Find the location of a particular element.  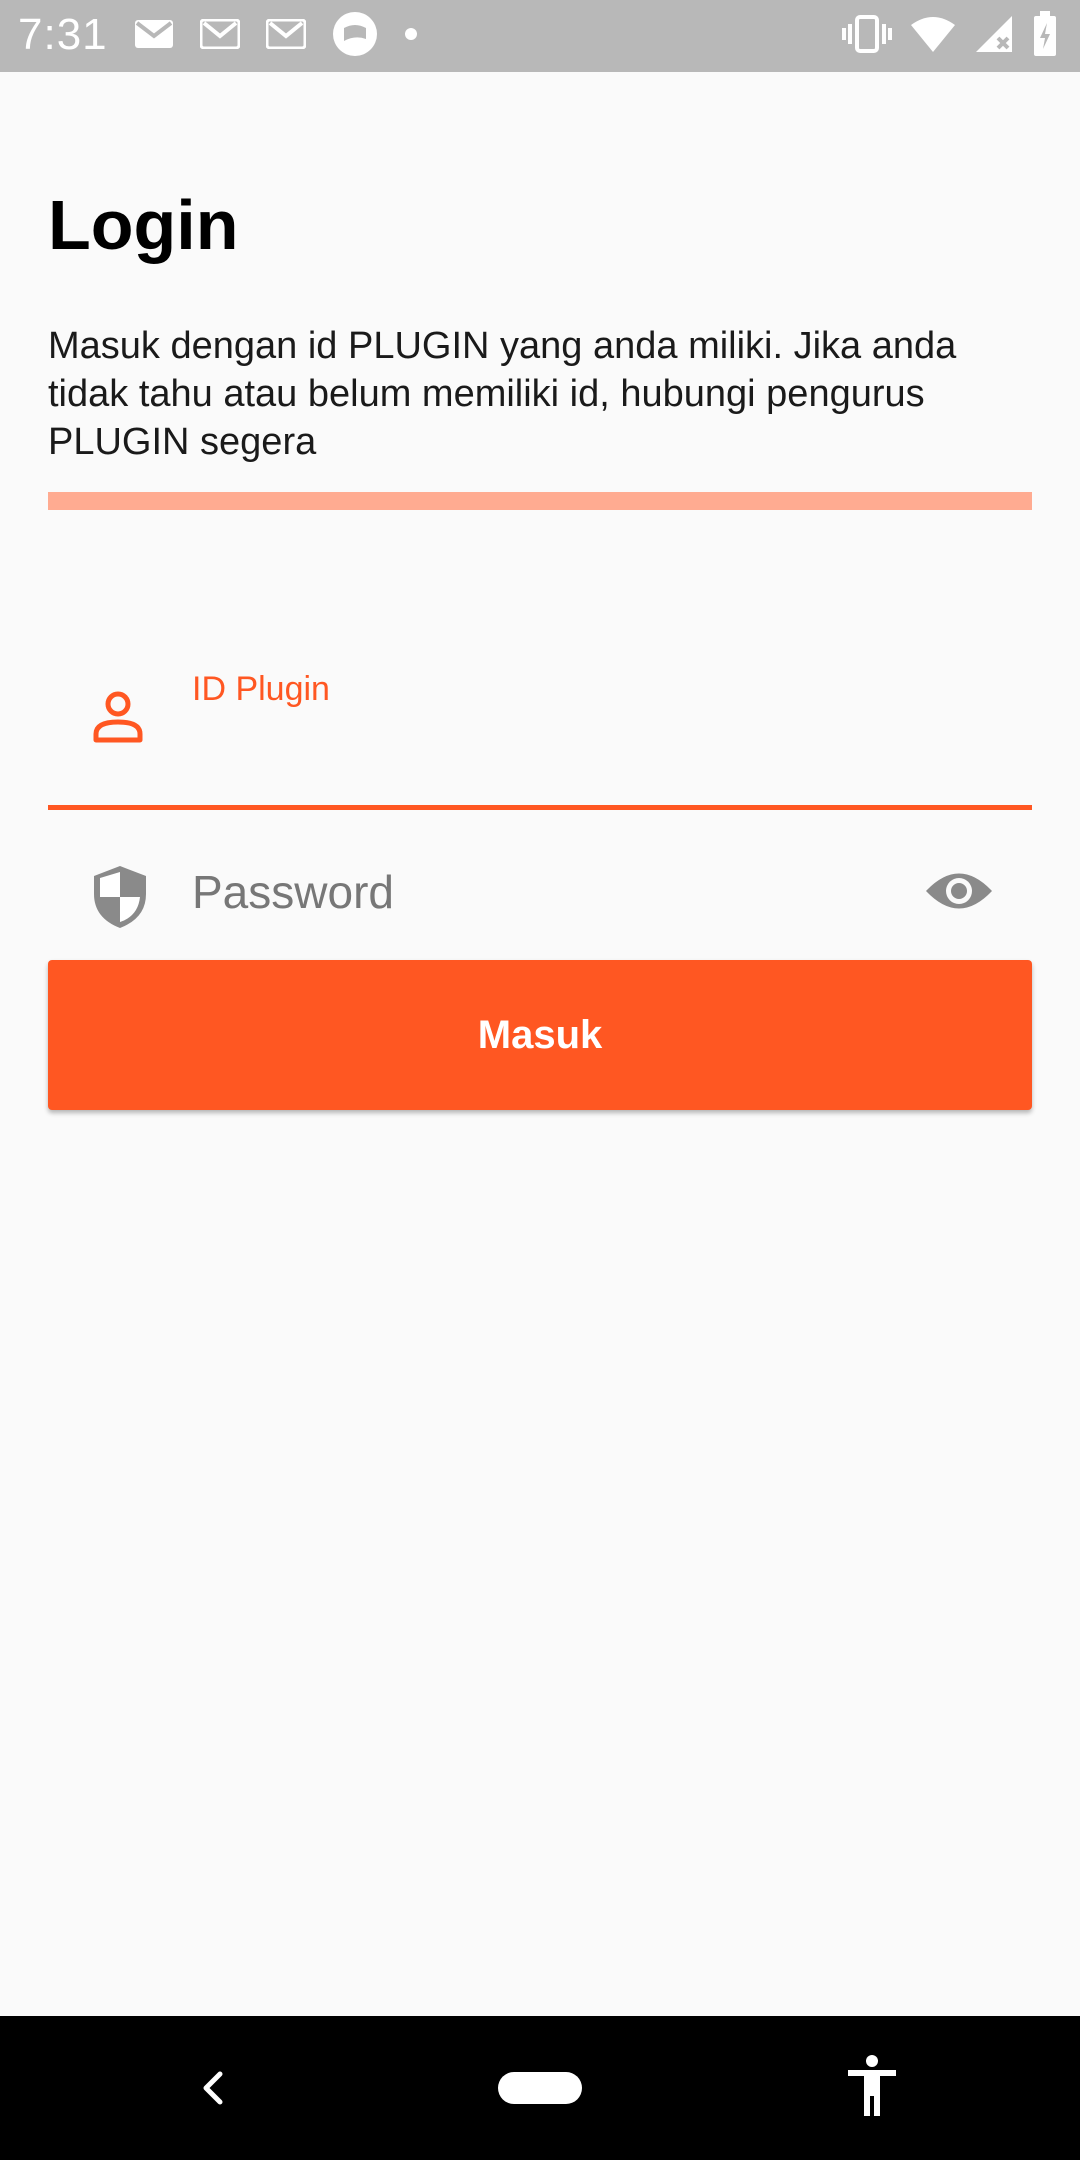

accessibility-icon is located at coordinates (872, 2086).